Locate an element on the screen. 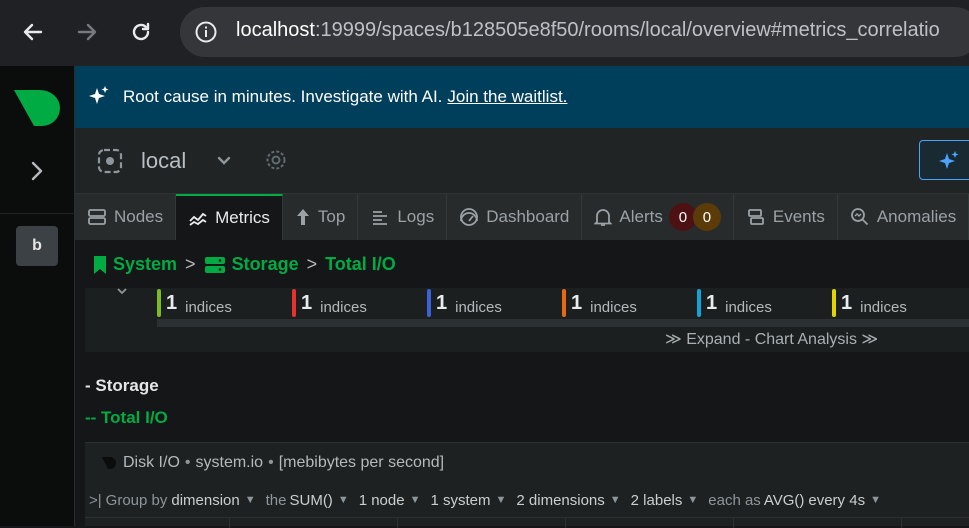 This screenshot has width=969, height=528. group-by-dropdown: dimension is located at coordinates (205, 500).